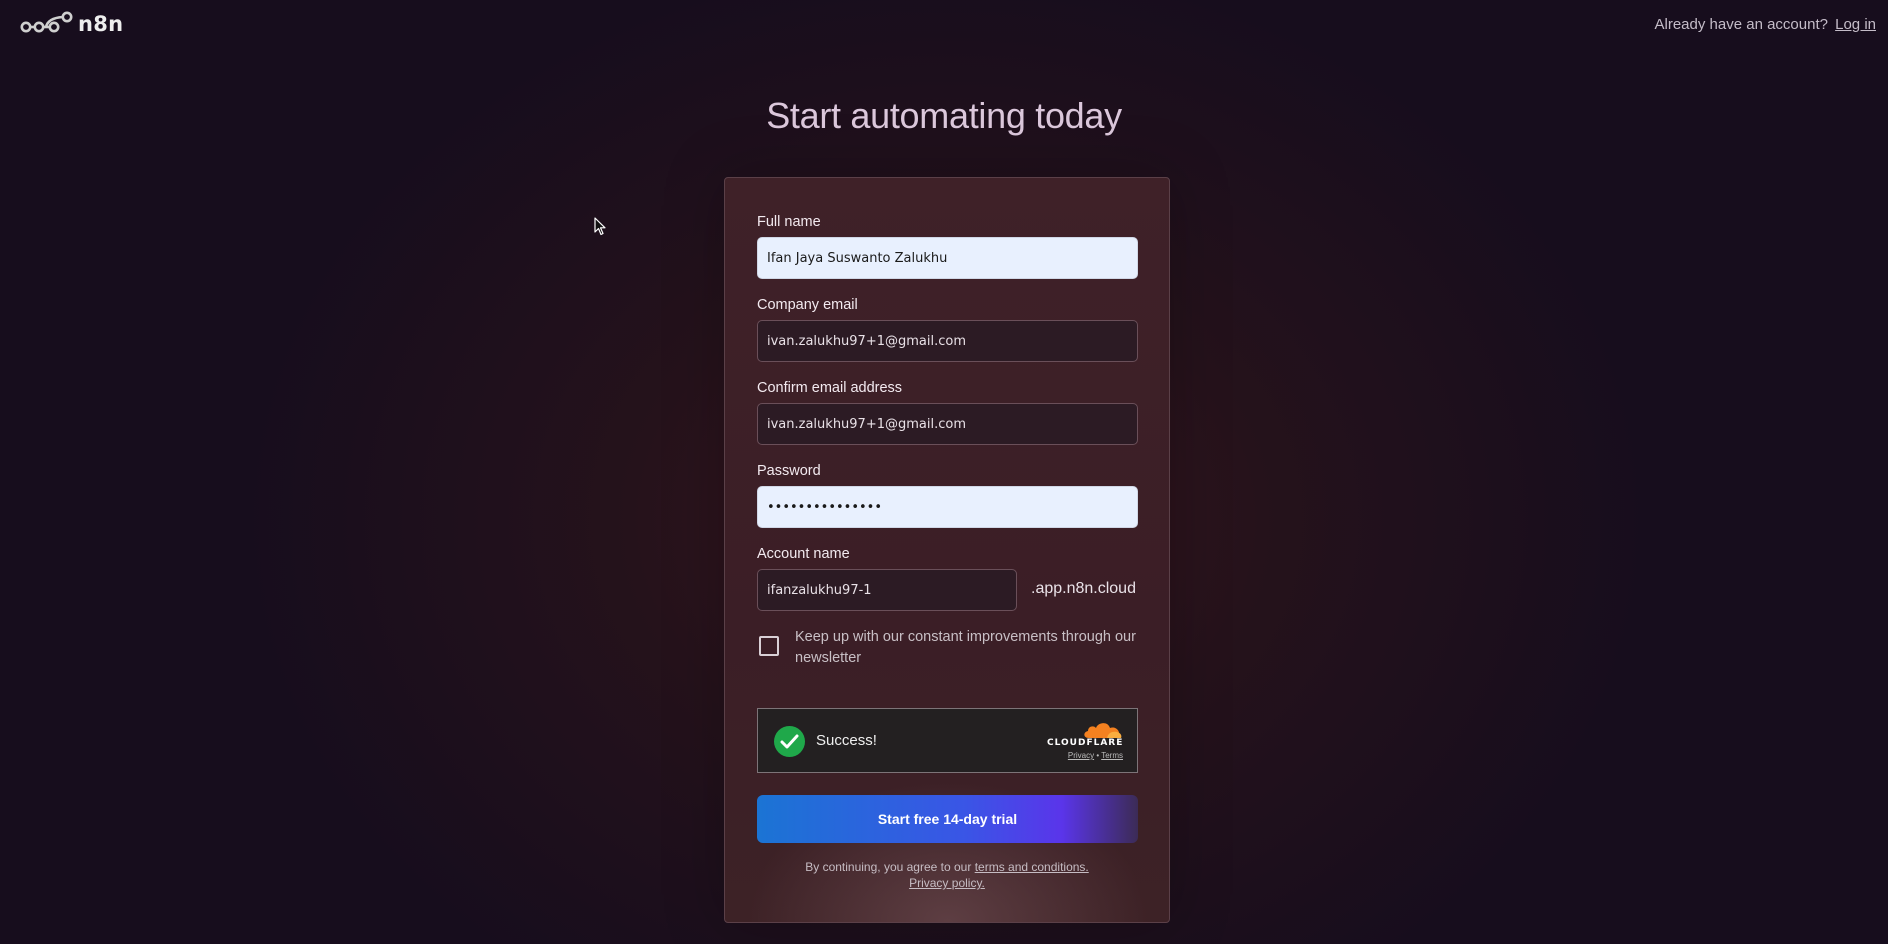  What do you see at coordinates (1032, 867) in the screenshot?
I see `terms-link: terms and conditions.` at bounding box center [1032, 867].